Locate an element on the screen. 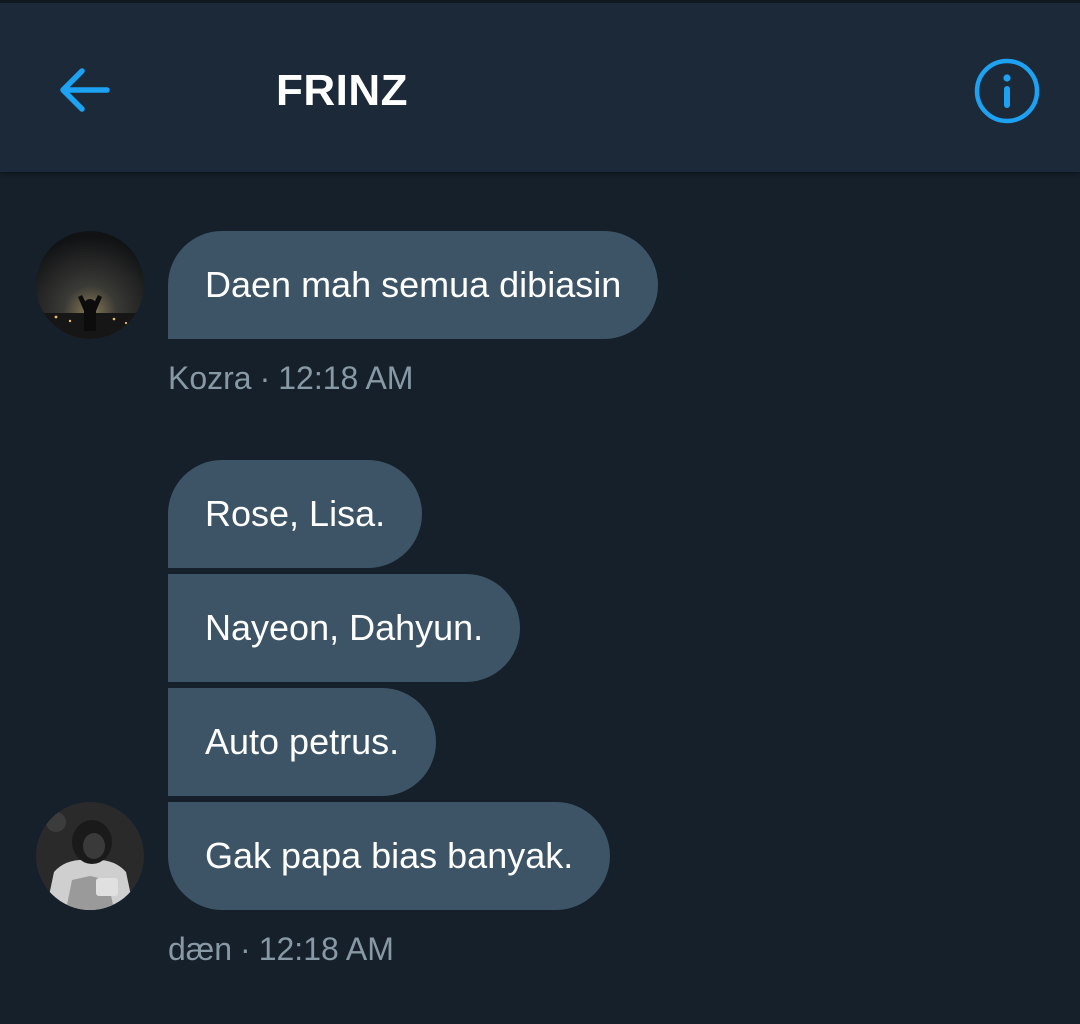 This screenshot has height=1024, width=1080. sender-name: Kozra is located at coordinates (210, 378).